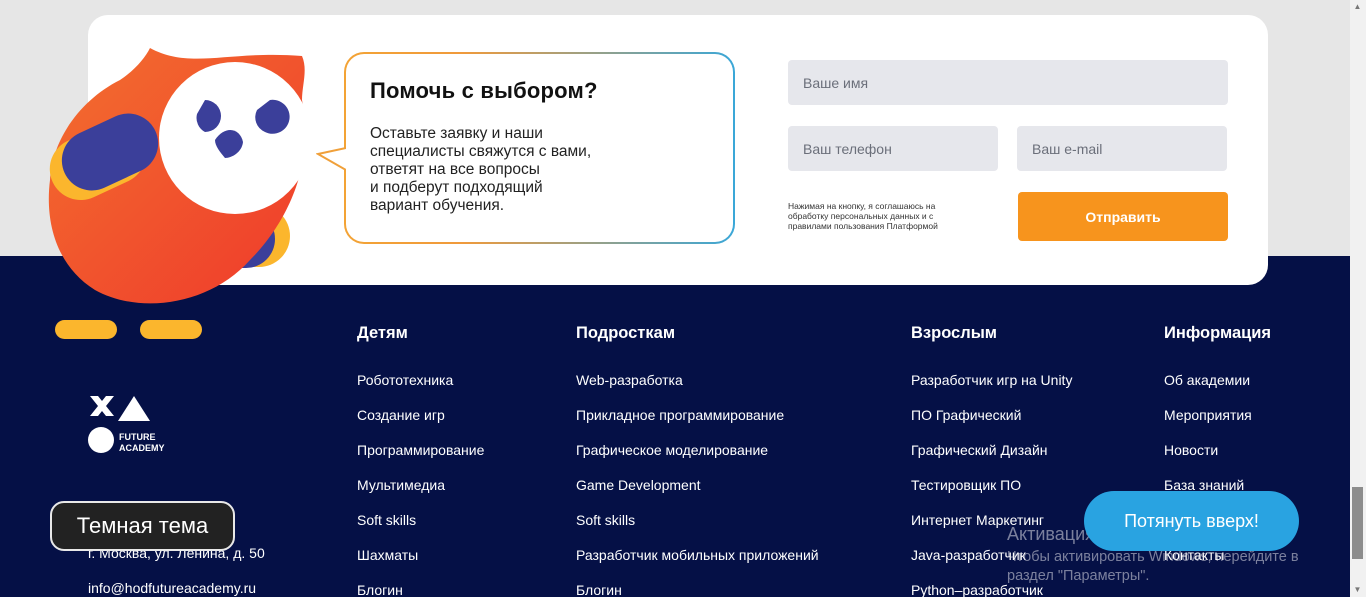  I want to click on footer-link: Шахматы, so click(387, 555).